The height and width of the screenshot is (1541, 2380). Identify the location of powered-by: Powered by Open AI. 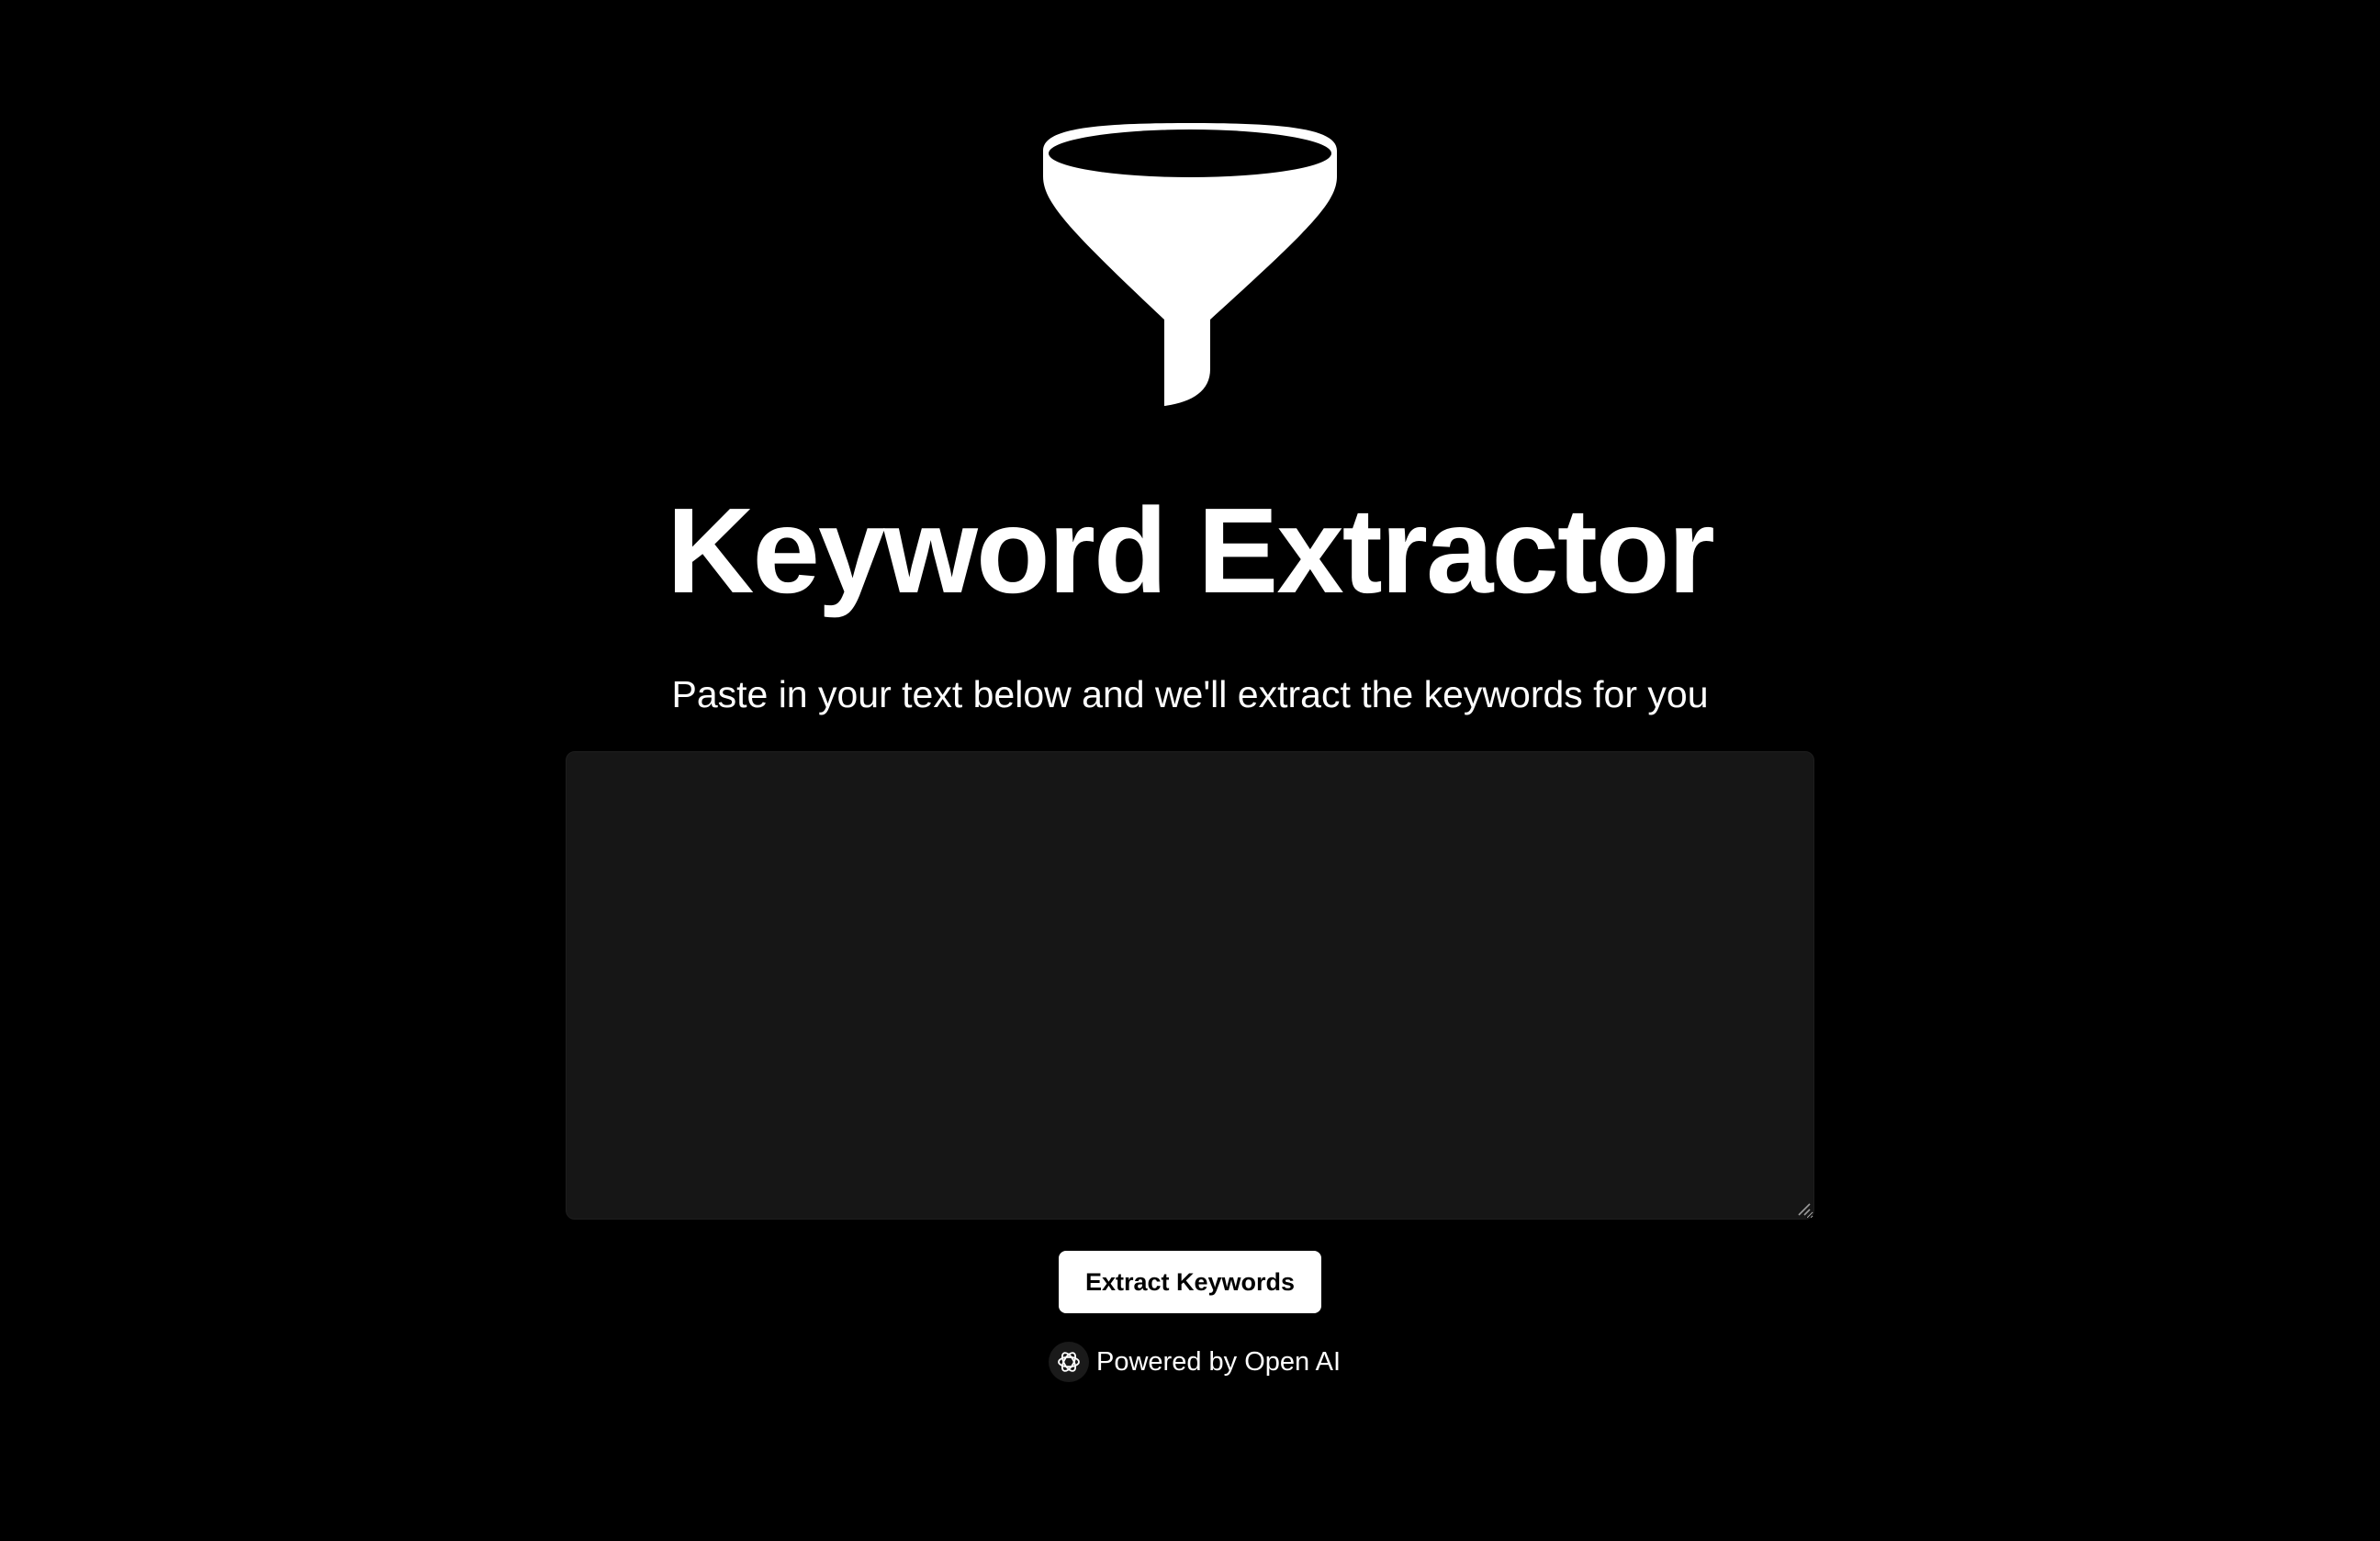
(1195, 1362).